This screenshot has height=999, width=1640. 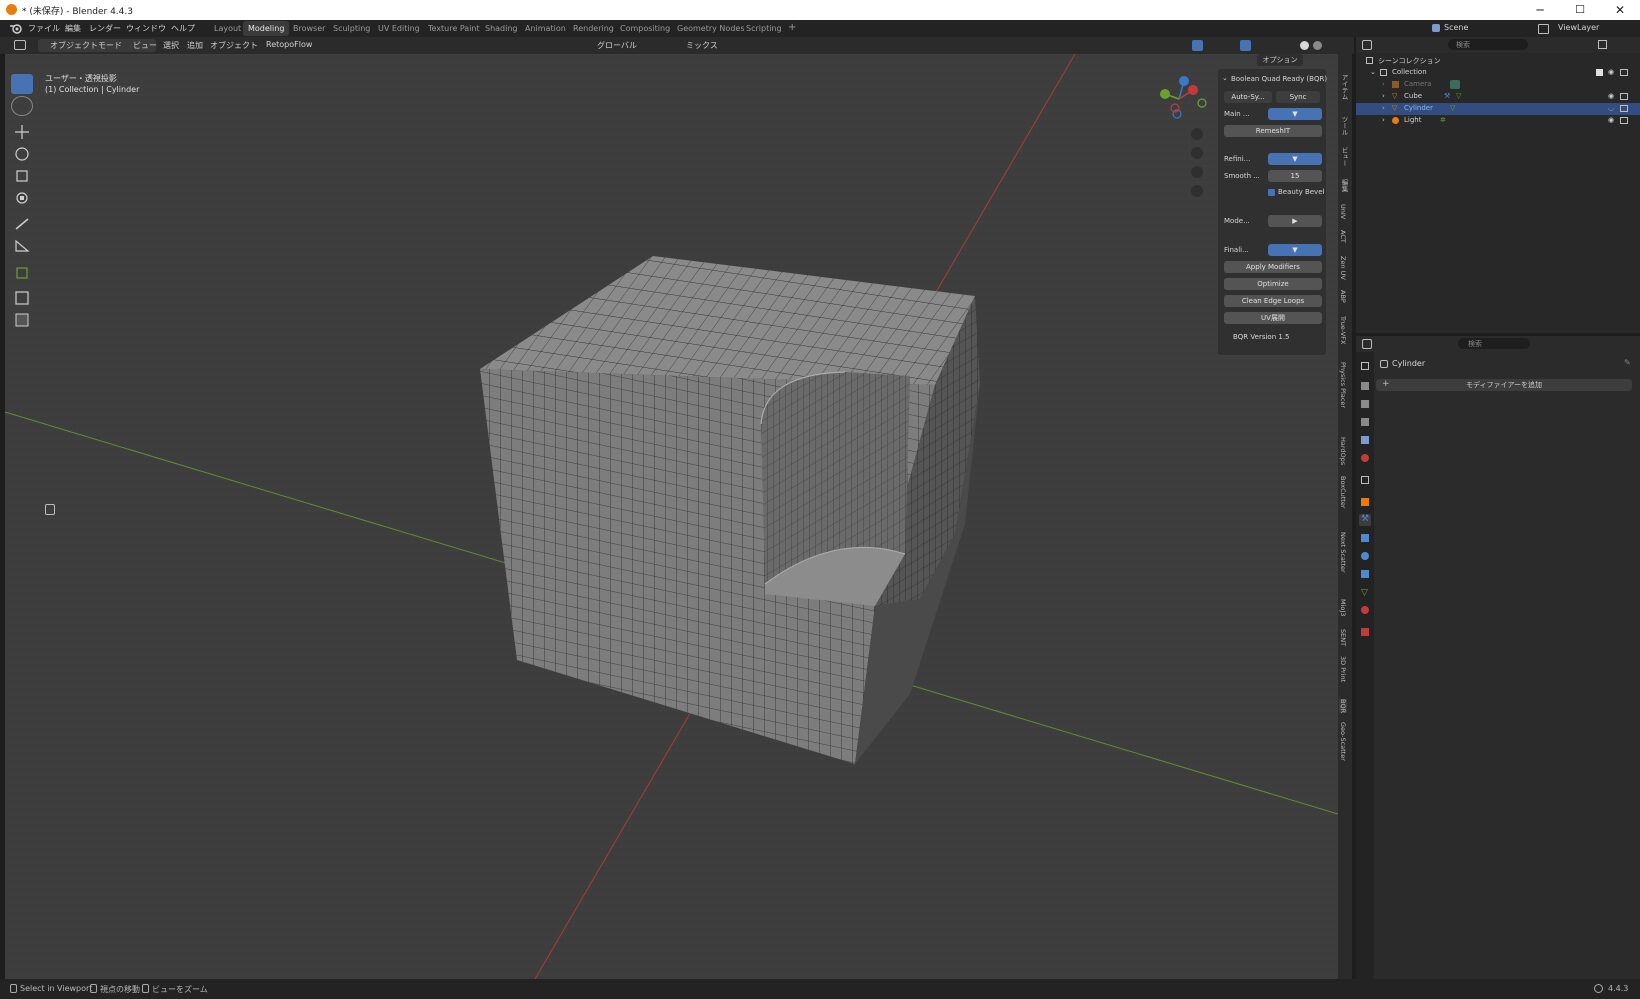 I want to click on outliner-item-cube: › ▽ Cube ⚒ ▽ ◉, so click(x=1498, y=97).